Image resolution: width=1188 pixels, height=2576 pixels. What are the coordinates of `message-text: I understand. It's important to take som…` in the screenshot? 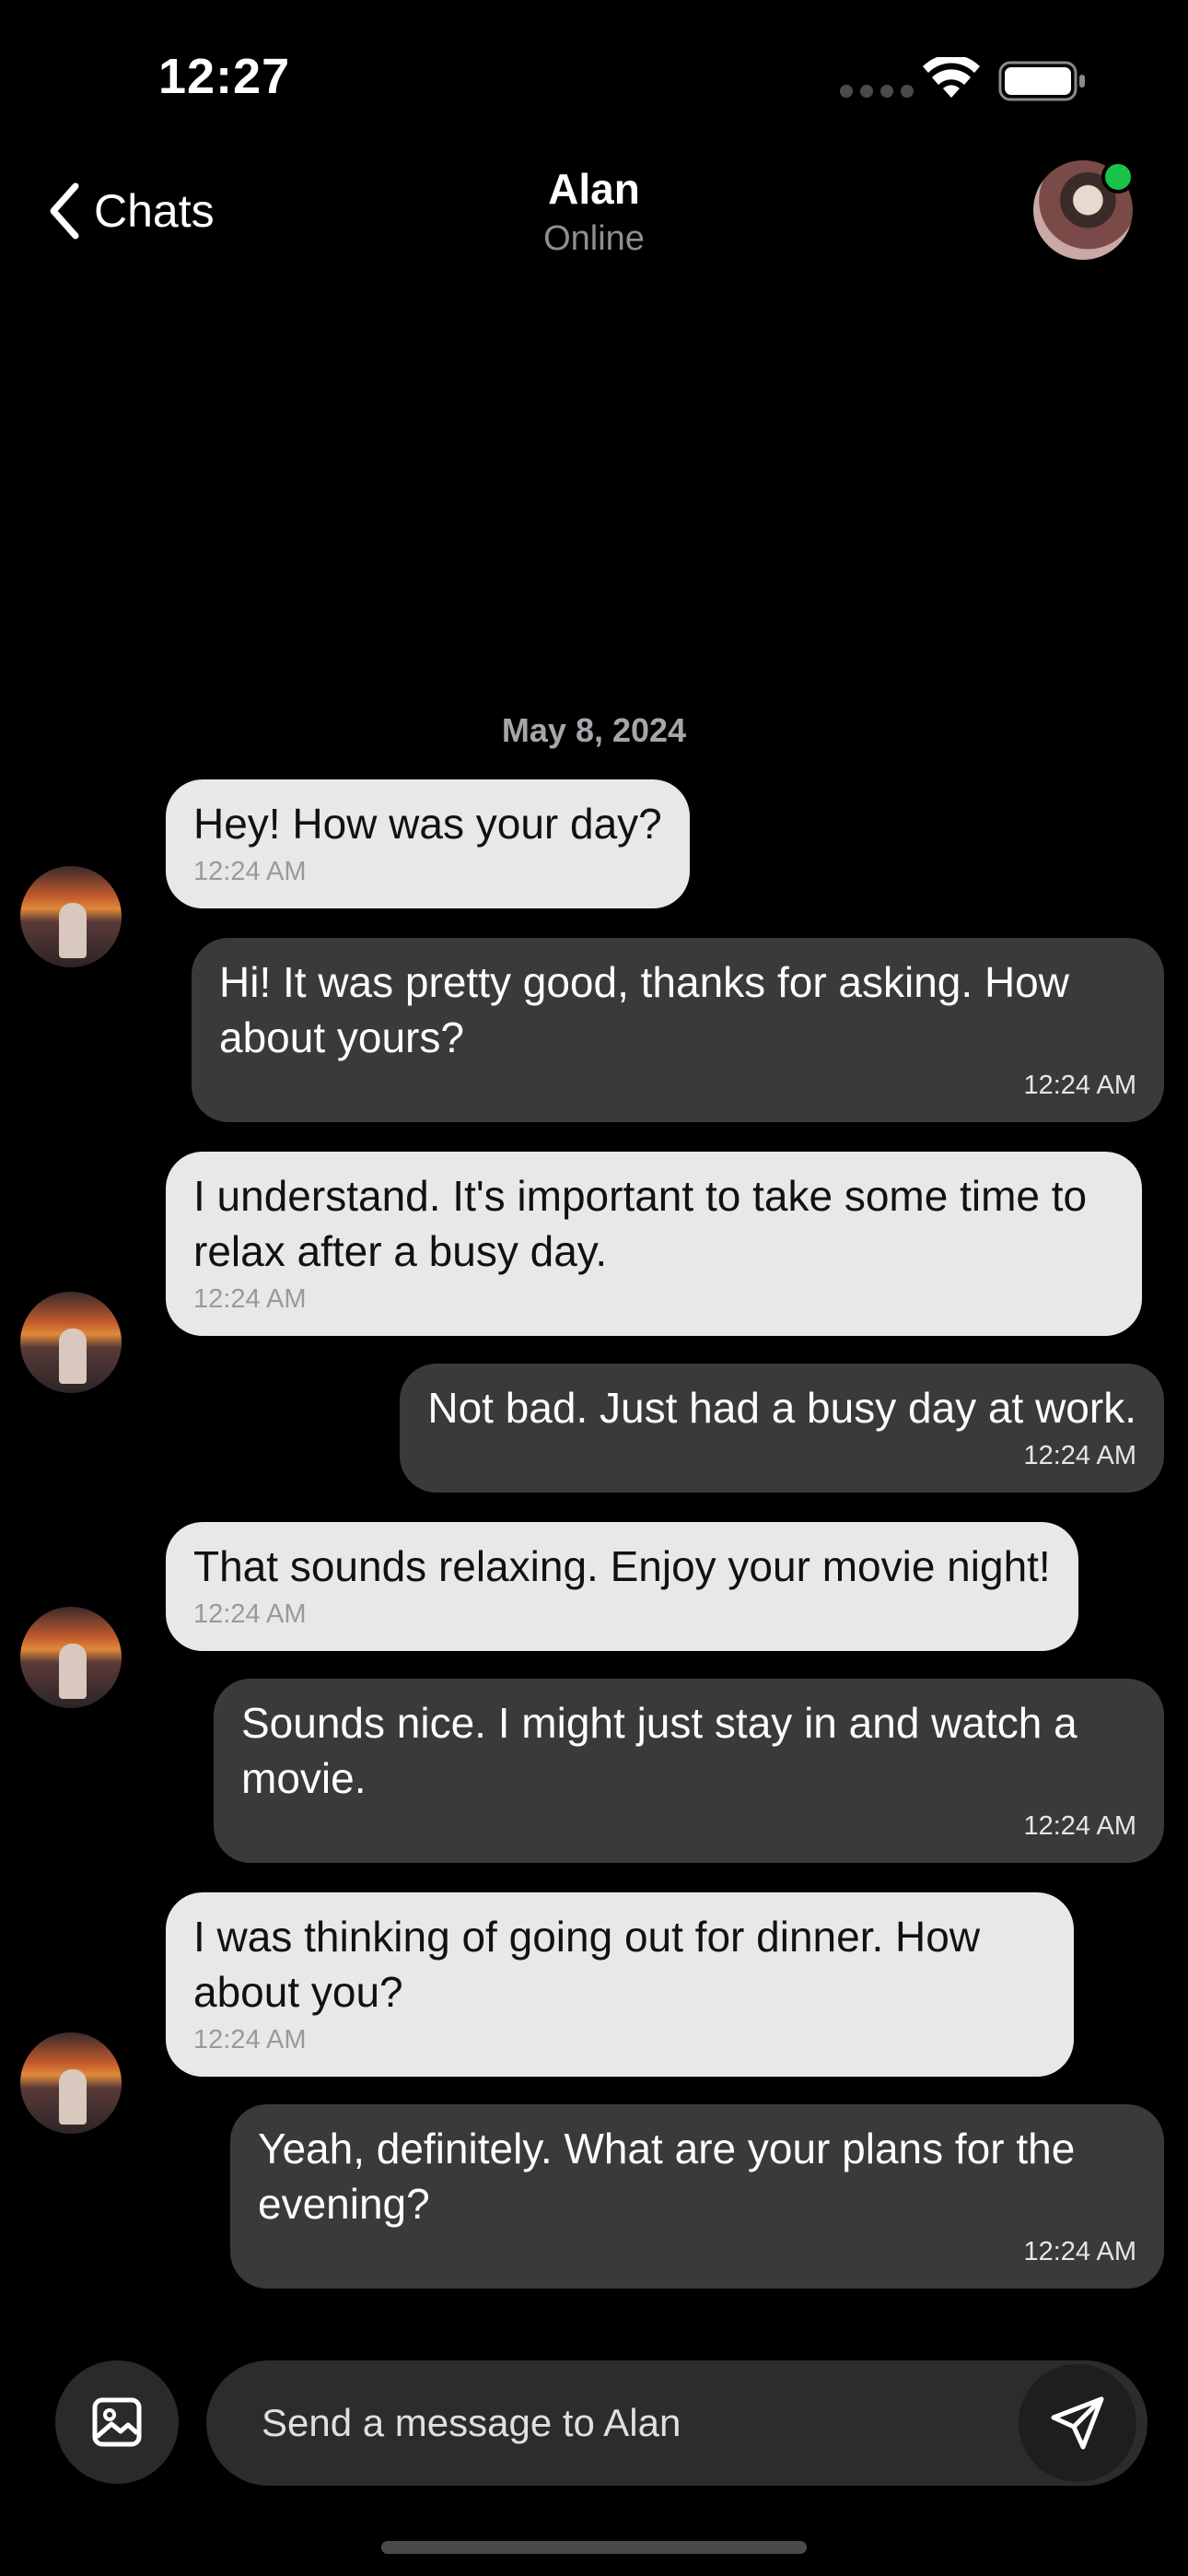 It's located at (640, 1223).